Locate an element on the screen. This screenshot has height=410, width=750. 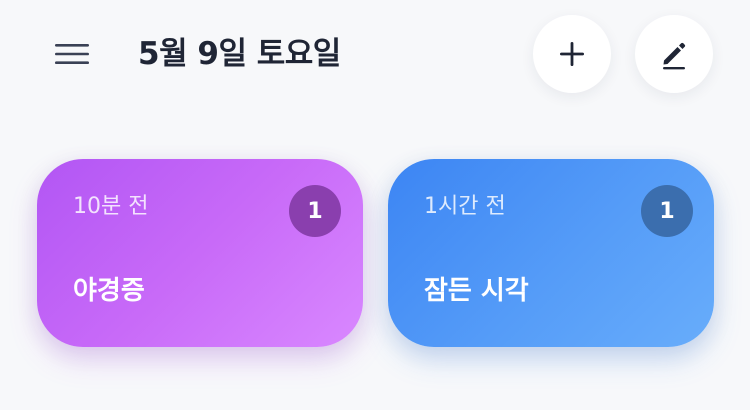
menu-button is located at coordinates (72, 54).